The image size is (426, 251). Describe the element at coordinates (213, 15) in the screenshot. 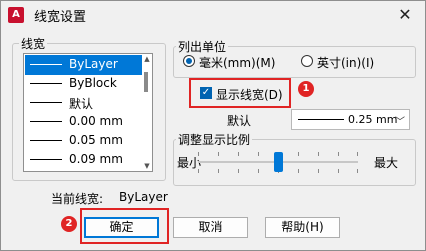

I see `title-bar: A 线宽设置 ✕` at that location.